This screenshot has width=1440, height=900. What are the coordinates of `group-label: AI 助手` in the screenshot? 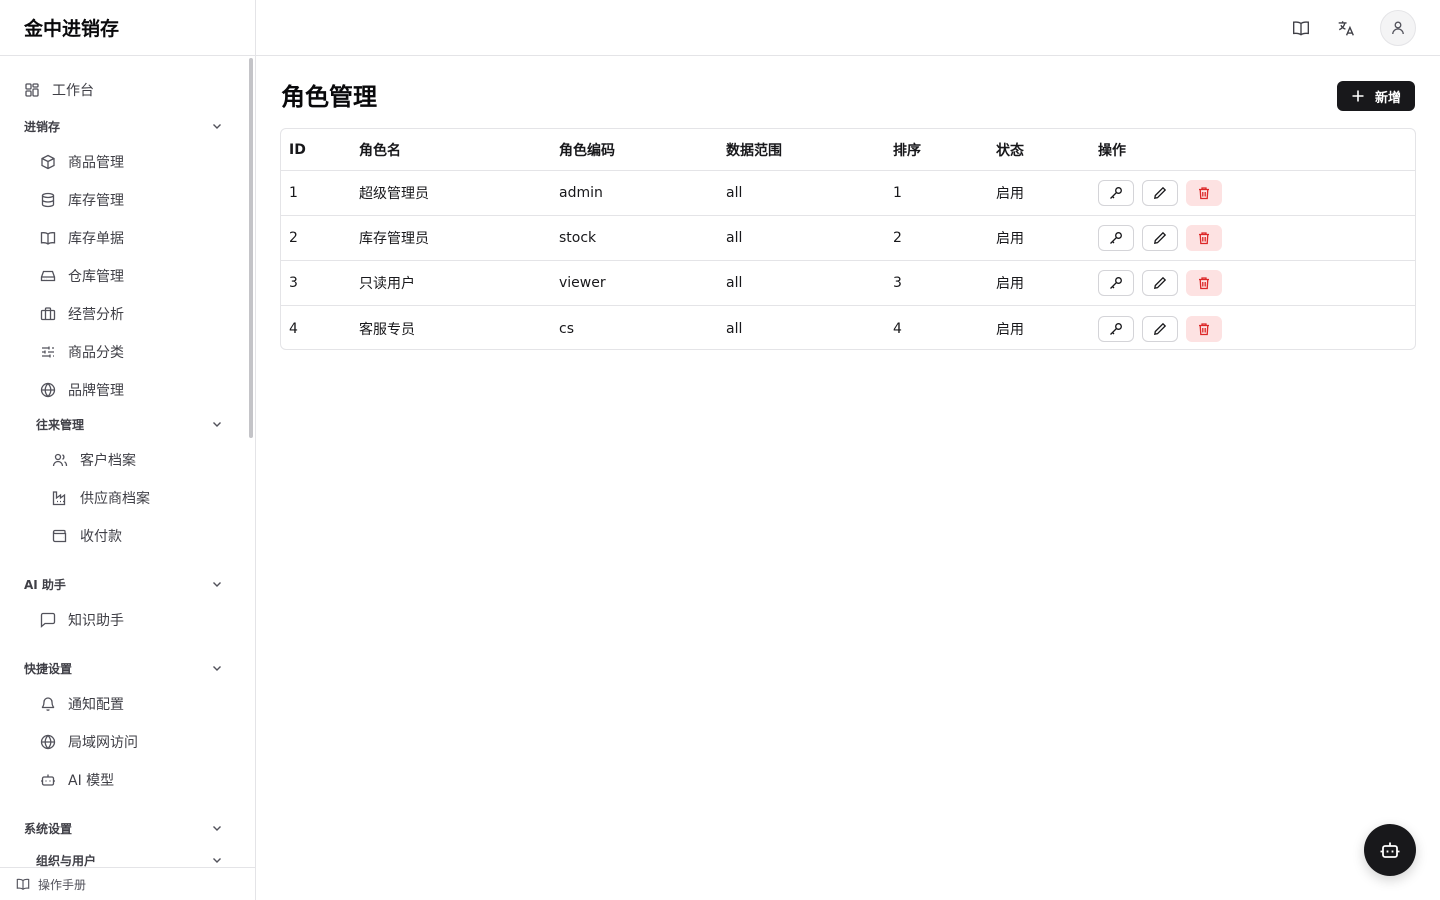 It's located at (45, 584).